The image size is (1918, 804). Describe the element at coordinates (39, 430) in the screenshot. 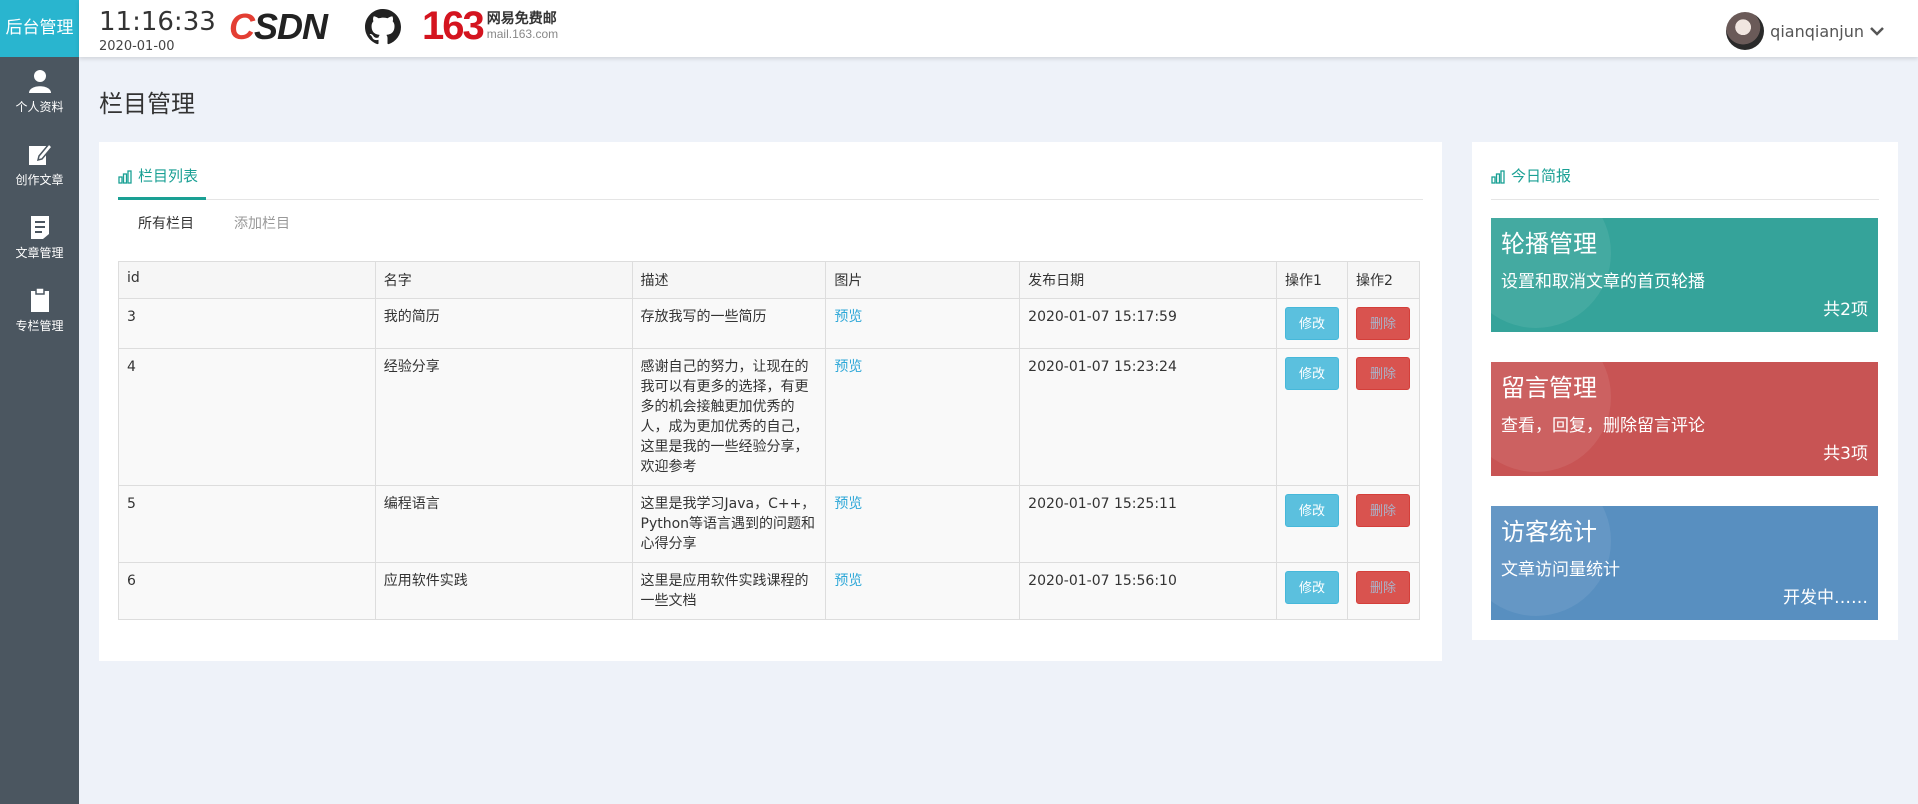

I see `sidebar: 个人资料 创作文章 文章管理 专栏管理` at that location.